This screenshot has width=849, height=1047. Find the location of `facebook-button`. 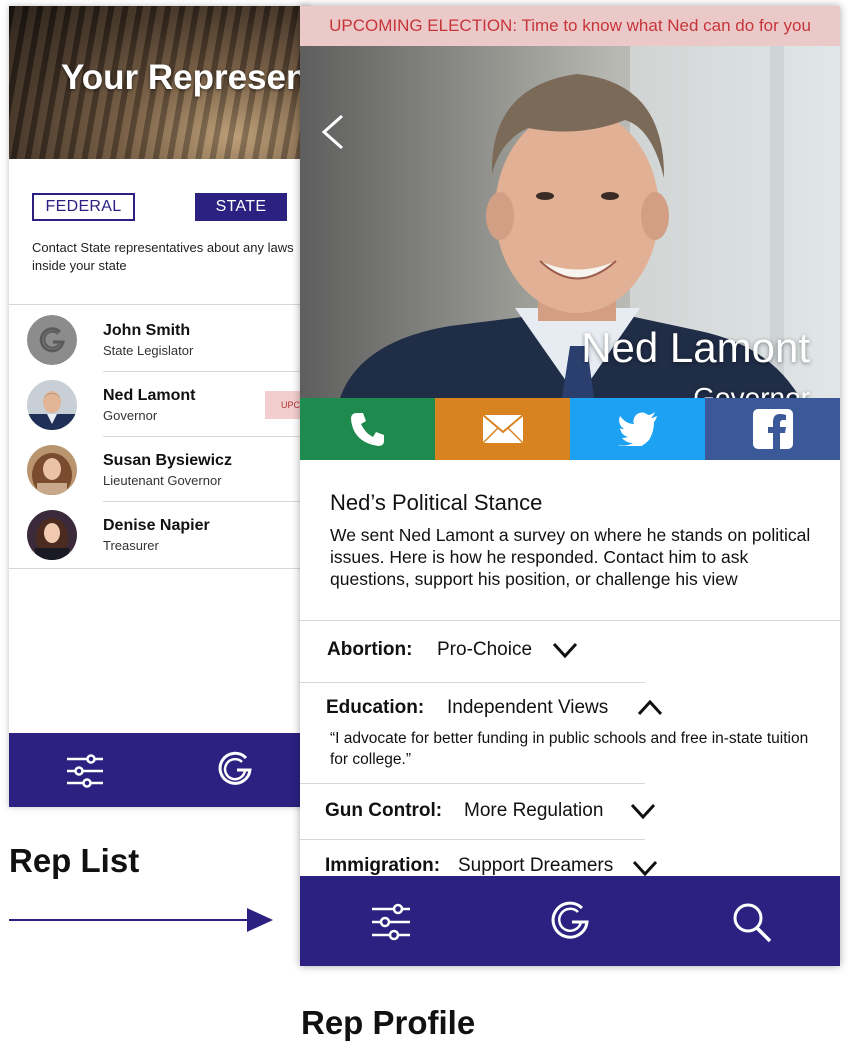

facebook-button is located at coordinates (772, 429).